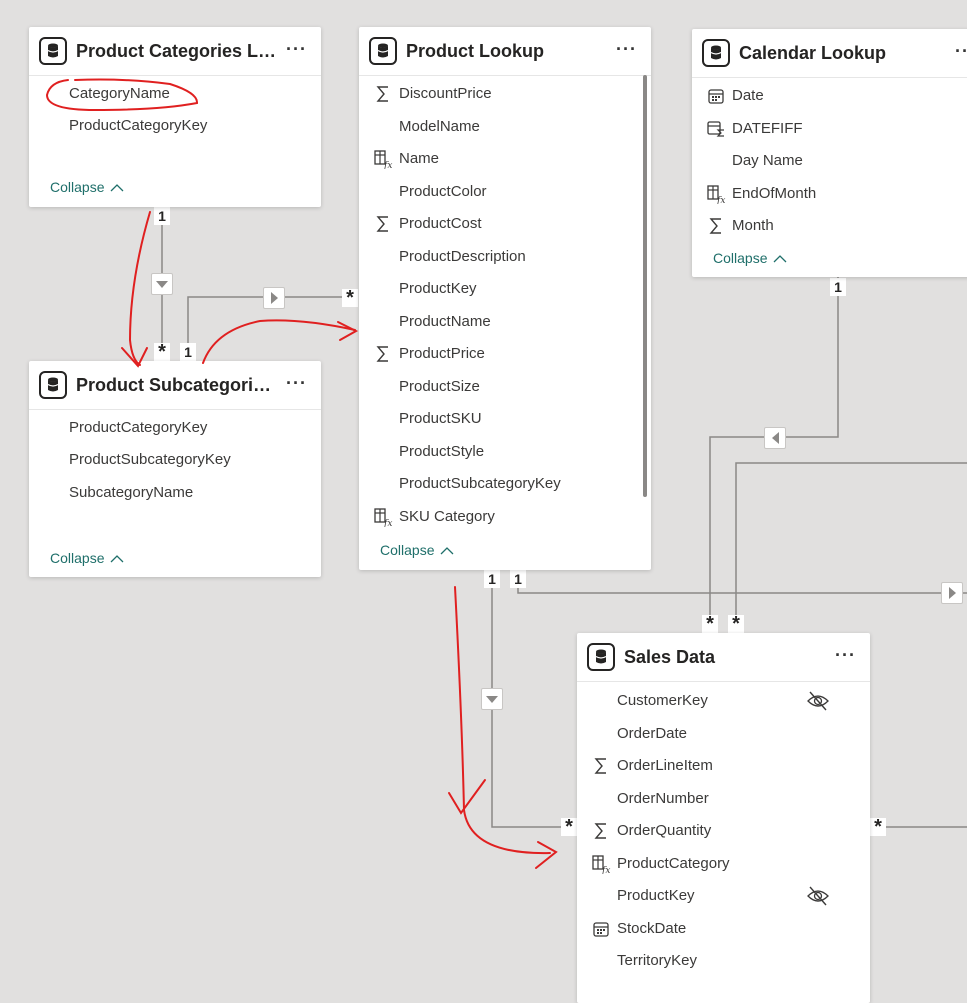 Image resolution: width=967 pixels, height=1003 pixels. What do you see at coordinates (387, 165) in the screenshot?
I see `svg-text: fx` at bounding box center [387, 165].